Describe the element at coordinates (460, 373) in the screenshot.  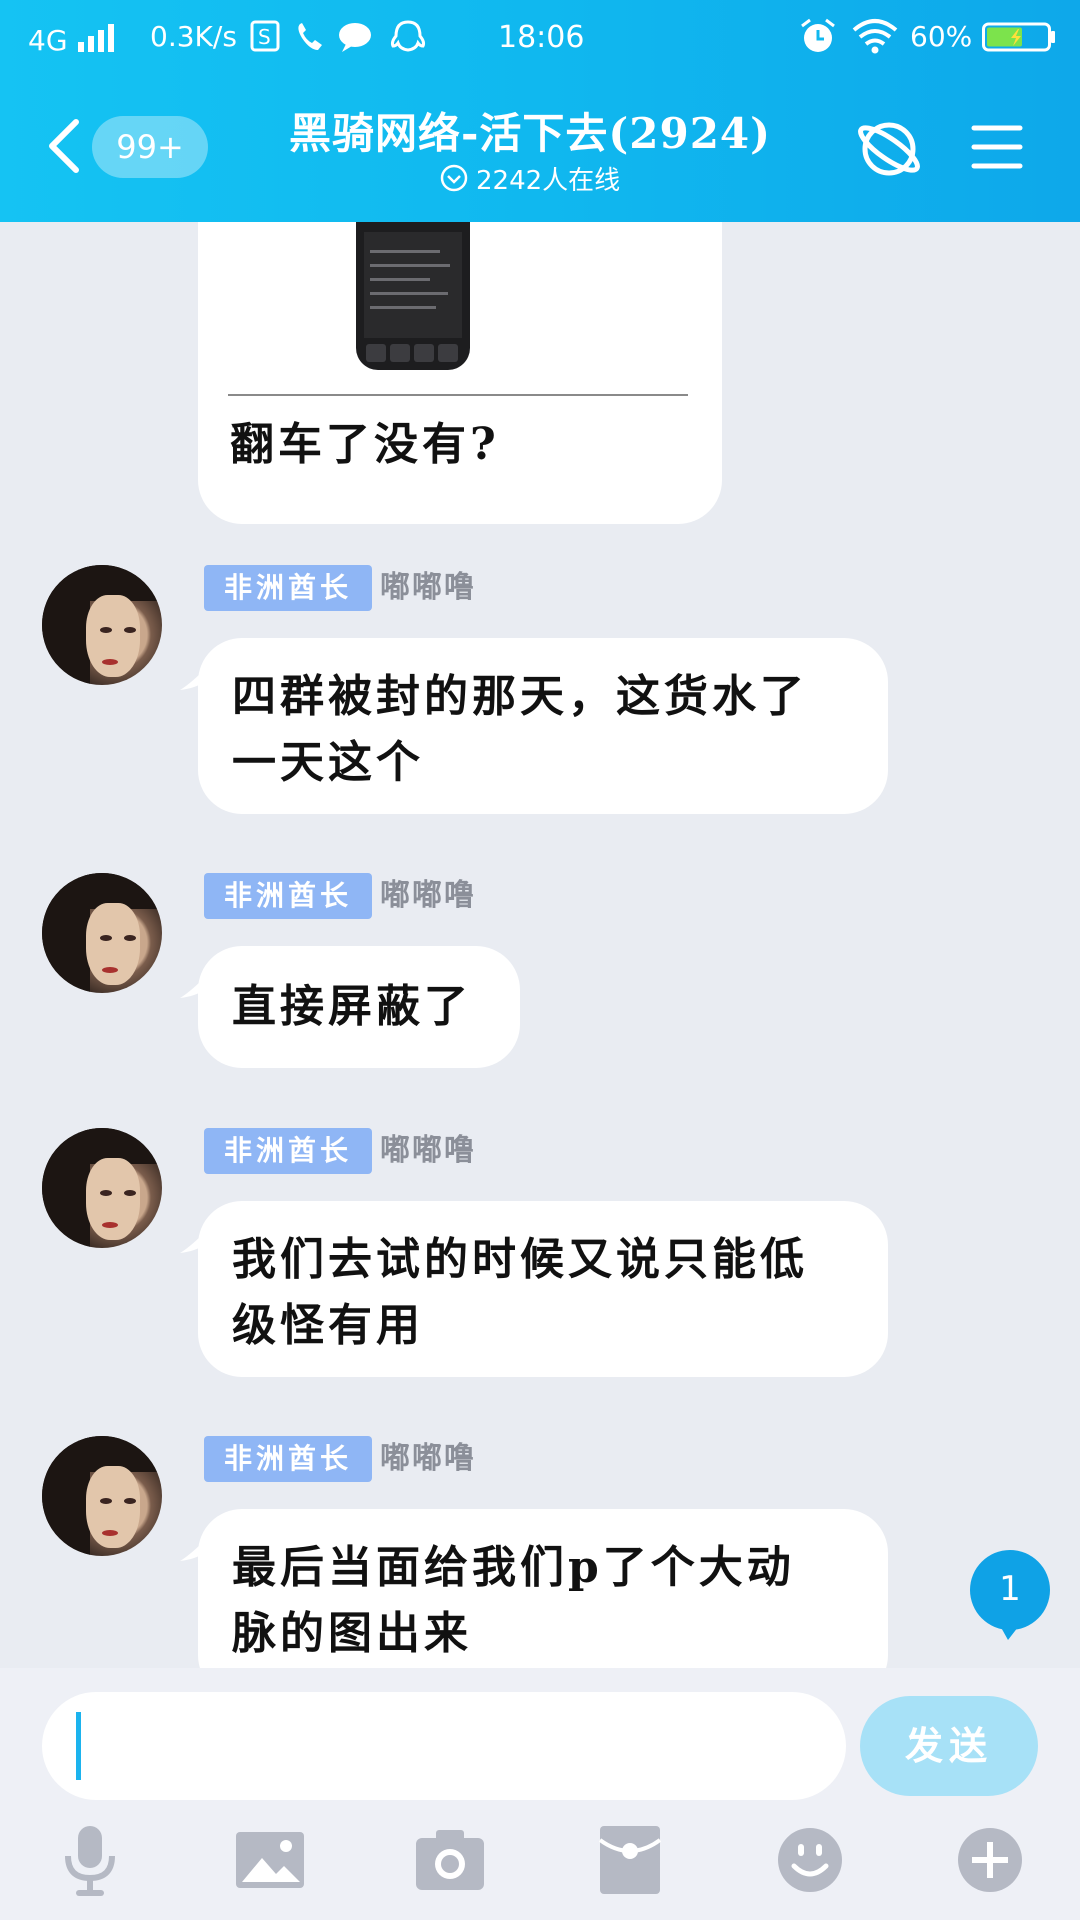
I see `message-bubble-image: 翻车了没有?` at that location.